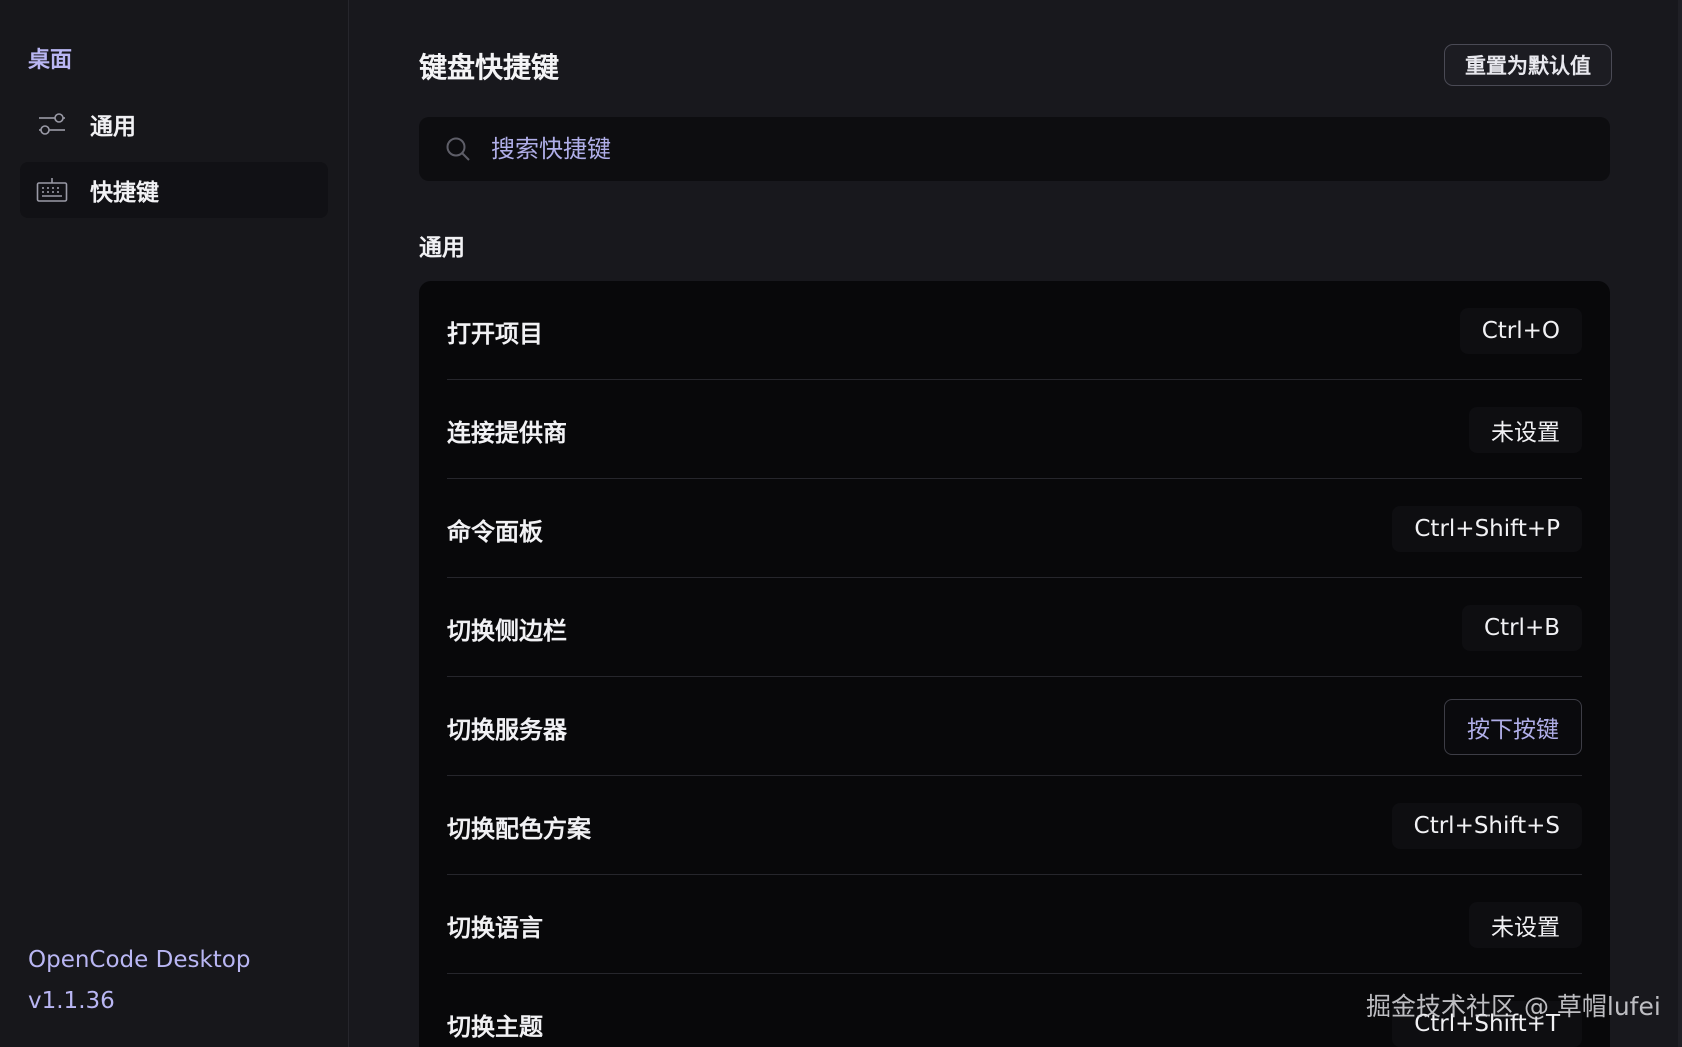  What do you see at coordinates (1487, 529) in the screenshot?
I see `shortcut-key-chip: Ctrl+Shift+P` at bounding box center [1487, 529].